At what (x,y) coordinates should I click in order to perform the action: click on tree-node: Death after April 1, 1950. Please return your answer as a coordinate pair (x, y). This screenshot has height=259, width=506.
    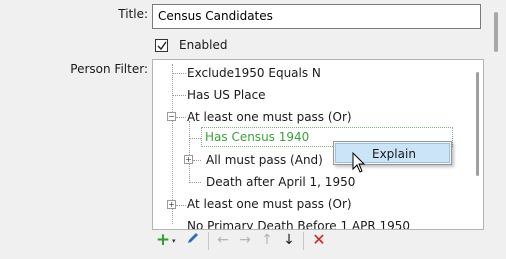
    Looking at the image, I should click on (280, 182).